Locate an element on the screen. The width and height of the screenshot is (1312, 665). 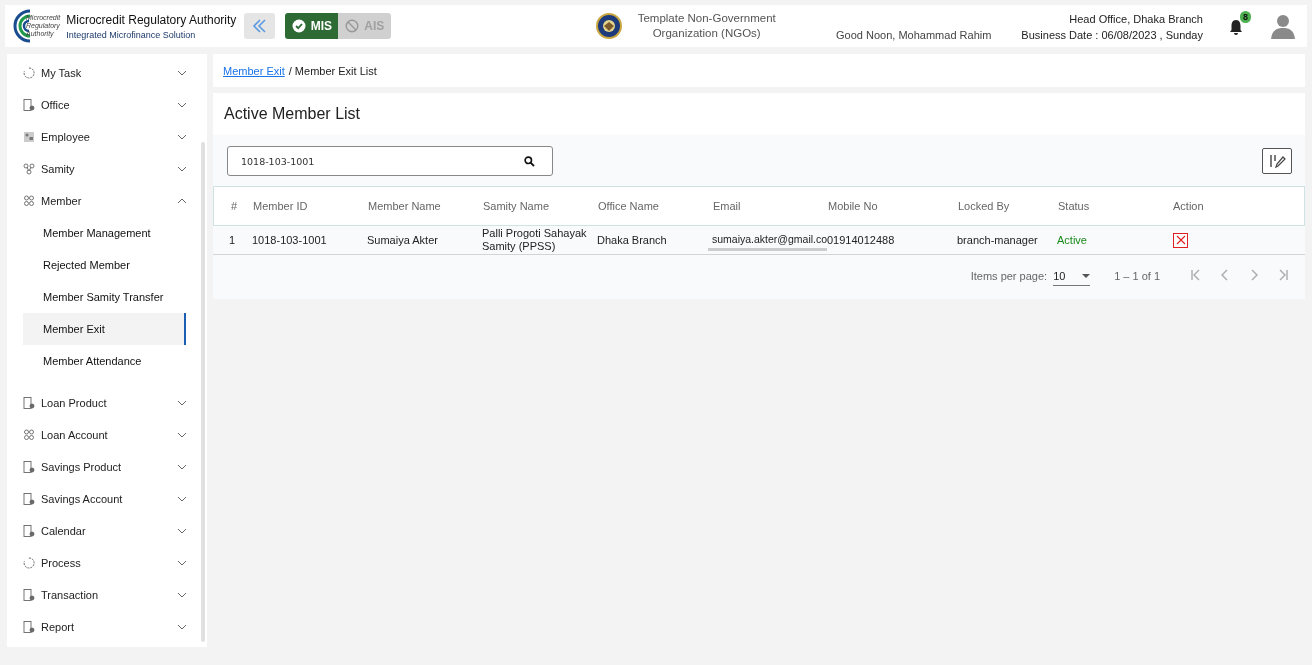
org-subtitle: Integrated Microfinance Solution is located at coordinates (131, 34).